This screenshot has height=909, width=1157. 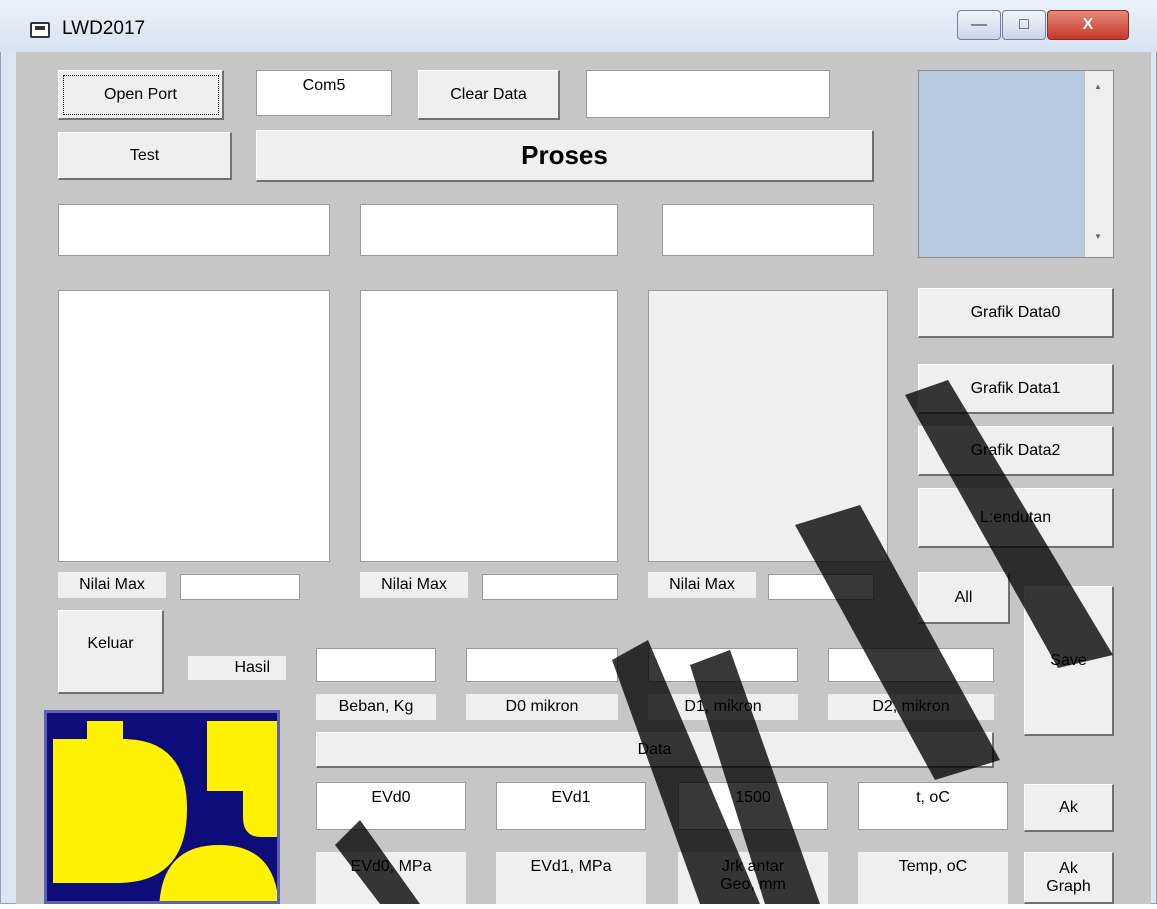 What do you see at coordinates (933, 806) in the screenshot?
I see `temp-field: t, oC` at bounding box center [933, 806].